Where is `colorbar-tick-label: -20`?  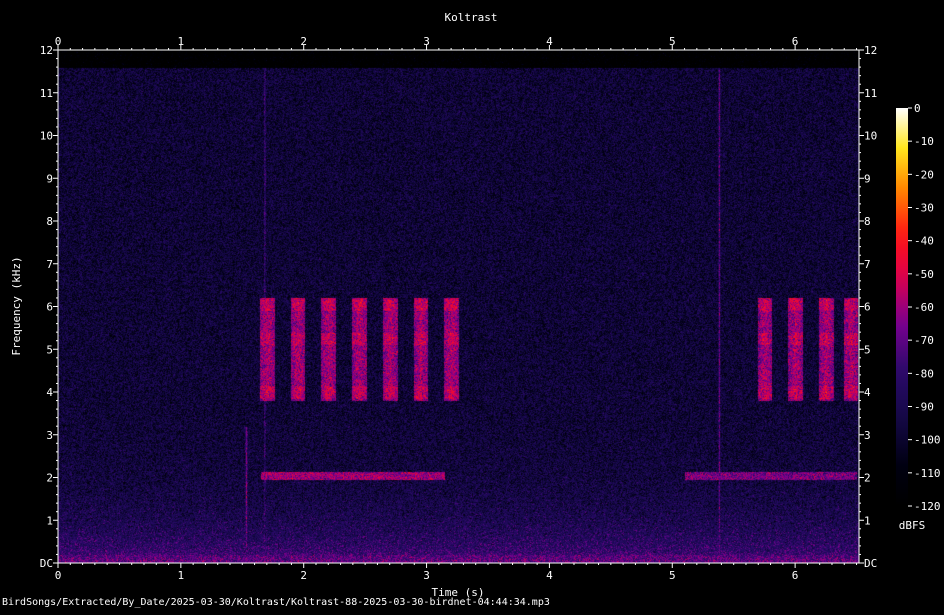
colorbar-tick-label: -20 is located at coordinates (924, 174).